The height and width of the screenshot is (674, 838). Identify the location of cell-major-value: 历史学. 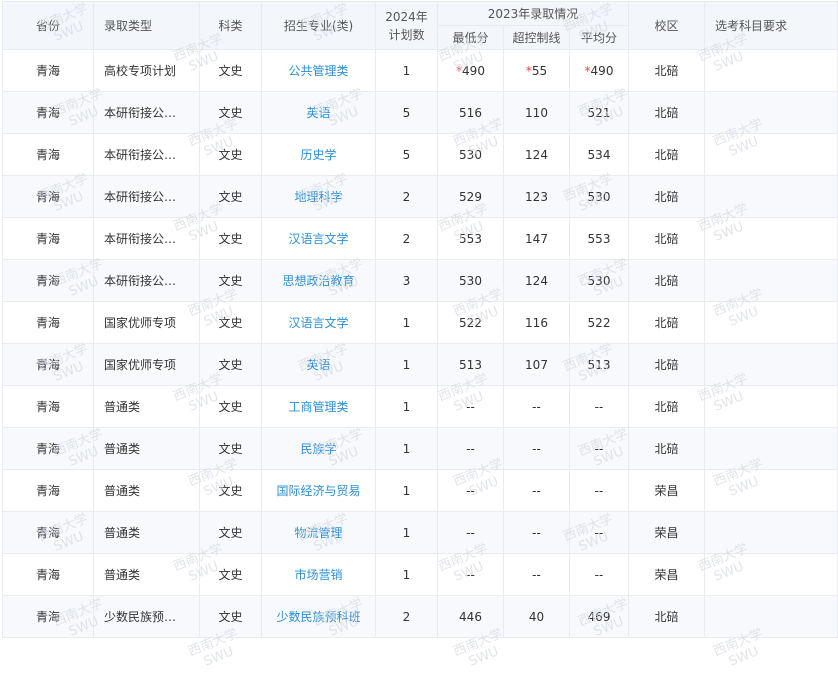
(318, 155).